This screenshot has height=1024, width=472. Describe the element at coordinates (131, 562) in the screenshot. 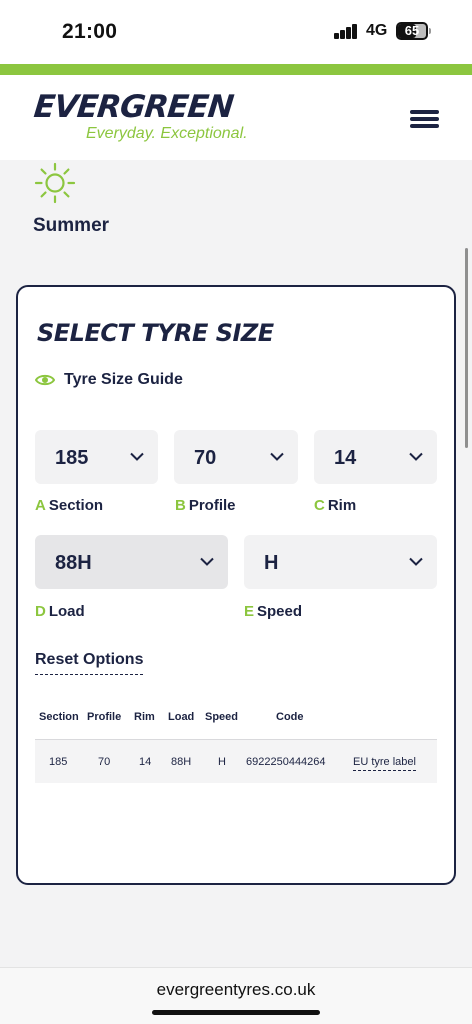

I see `load-select: 88H` at that location.